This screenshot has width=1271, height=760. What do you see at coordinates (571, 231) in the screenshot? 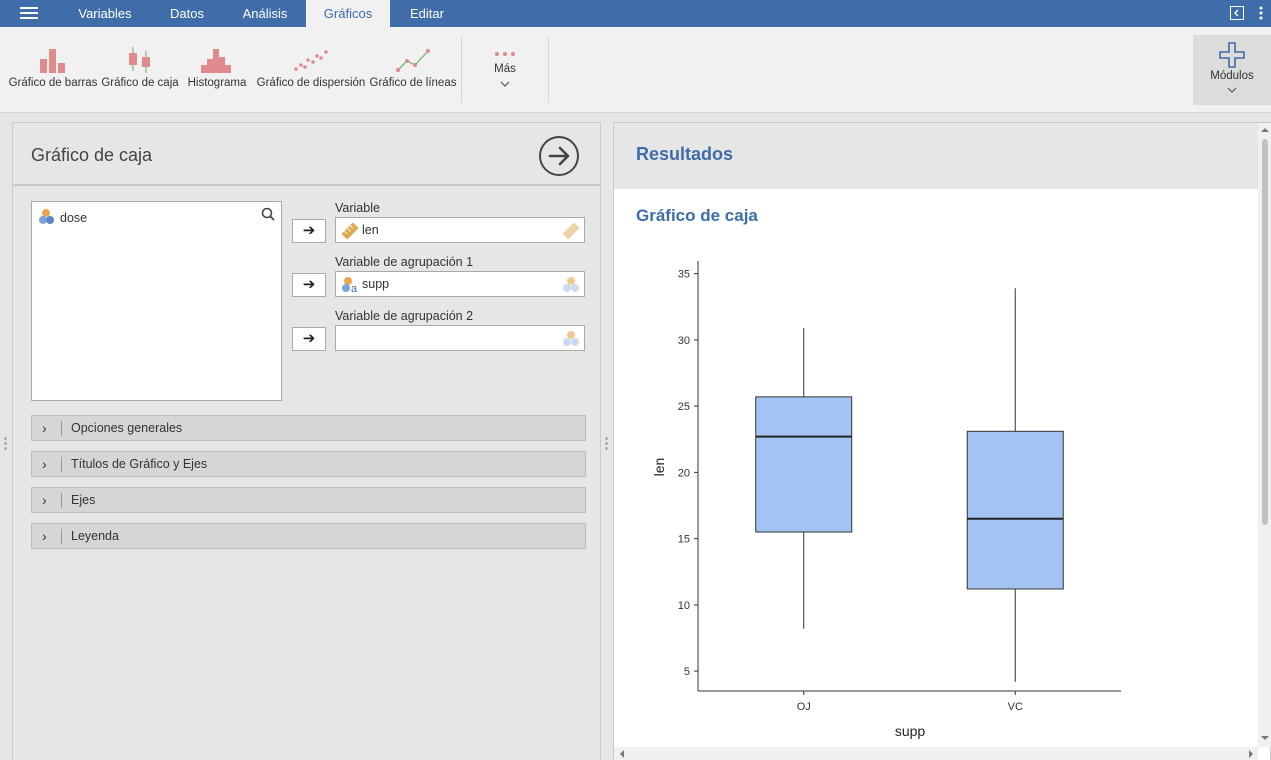
I see `continuous-type-icon` at bounding box center [571, 231].